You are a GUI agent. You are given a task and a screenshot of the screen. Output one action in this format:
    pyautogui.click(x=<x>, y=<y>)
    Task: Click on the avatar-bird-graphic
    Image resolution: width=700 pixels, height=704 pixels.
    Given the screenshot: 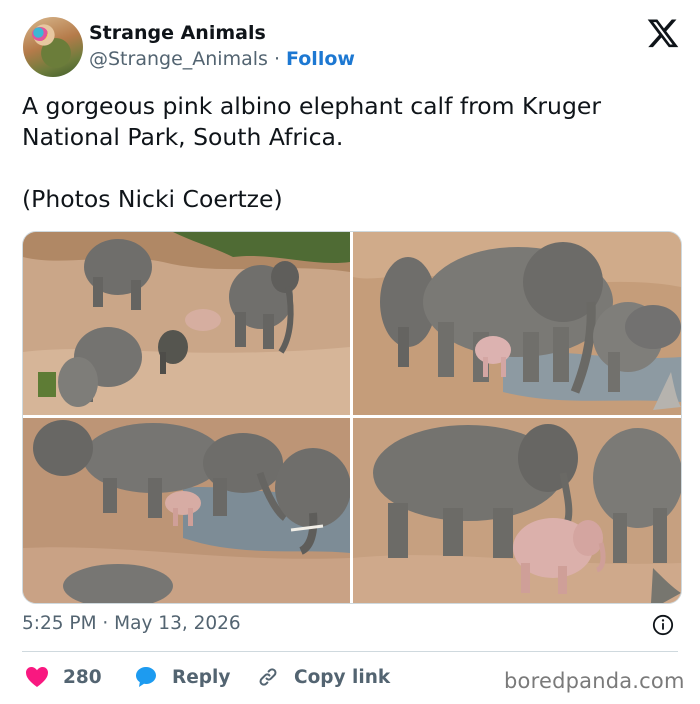 What is the action you would take?
    pyautogui.click(x=40, y=34)
    